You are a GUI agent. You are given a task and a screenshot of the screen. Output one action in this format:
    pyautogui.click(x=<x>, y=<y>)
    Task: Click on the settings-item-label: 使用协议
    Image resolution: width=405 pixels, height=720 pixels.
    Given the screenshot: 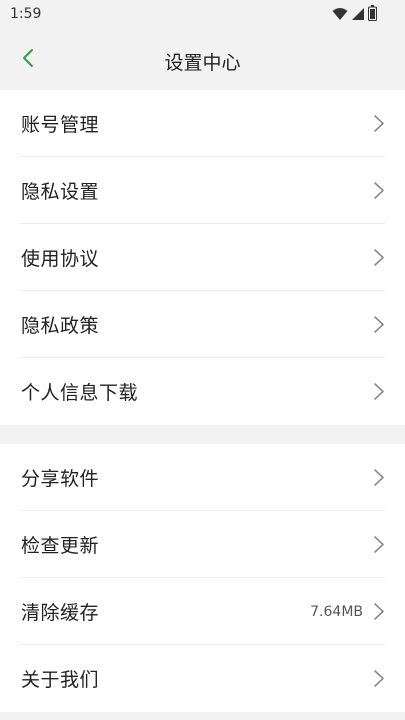 What is the action you would take?
    pyautogui.click(x=60, y=259)
    